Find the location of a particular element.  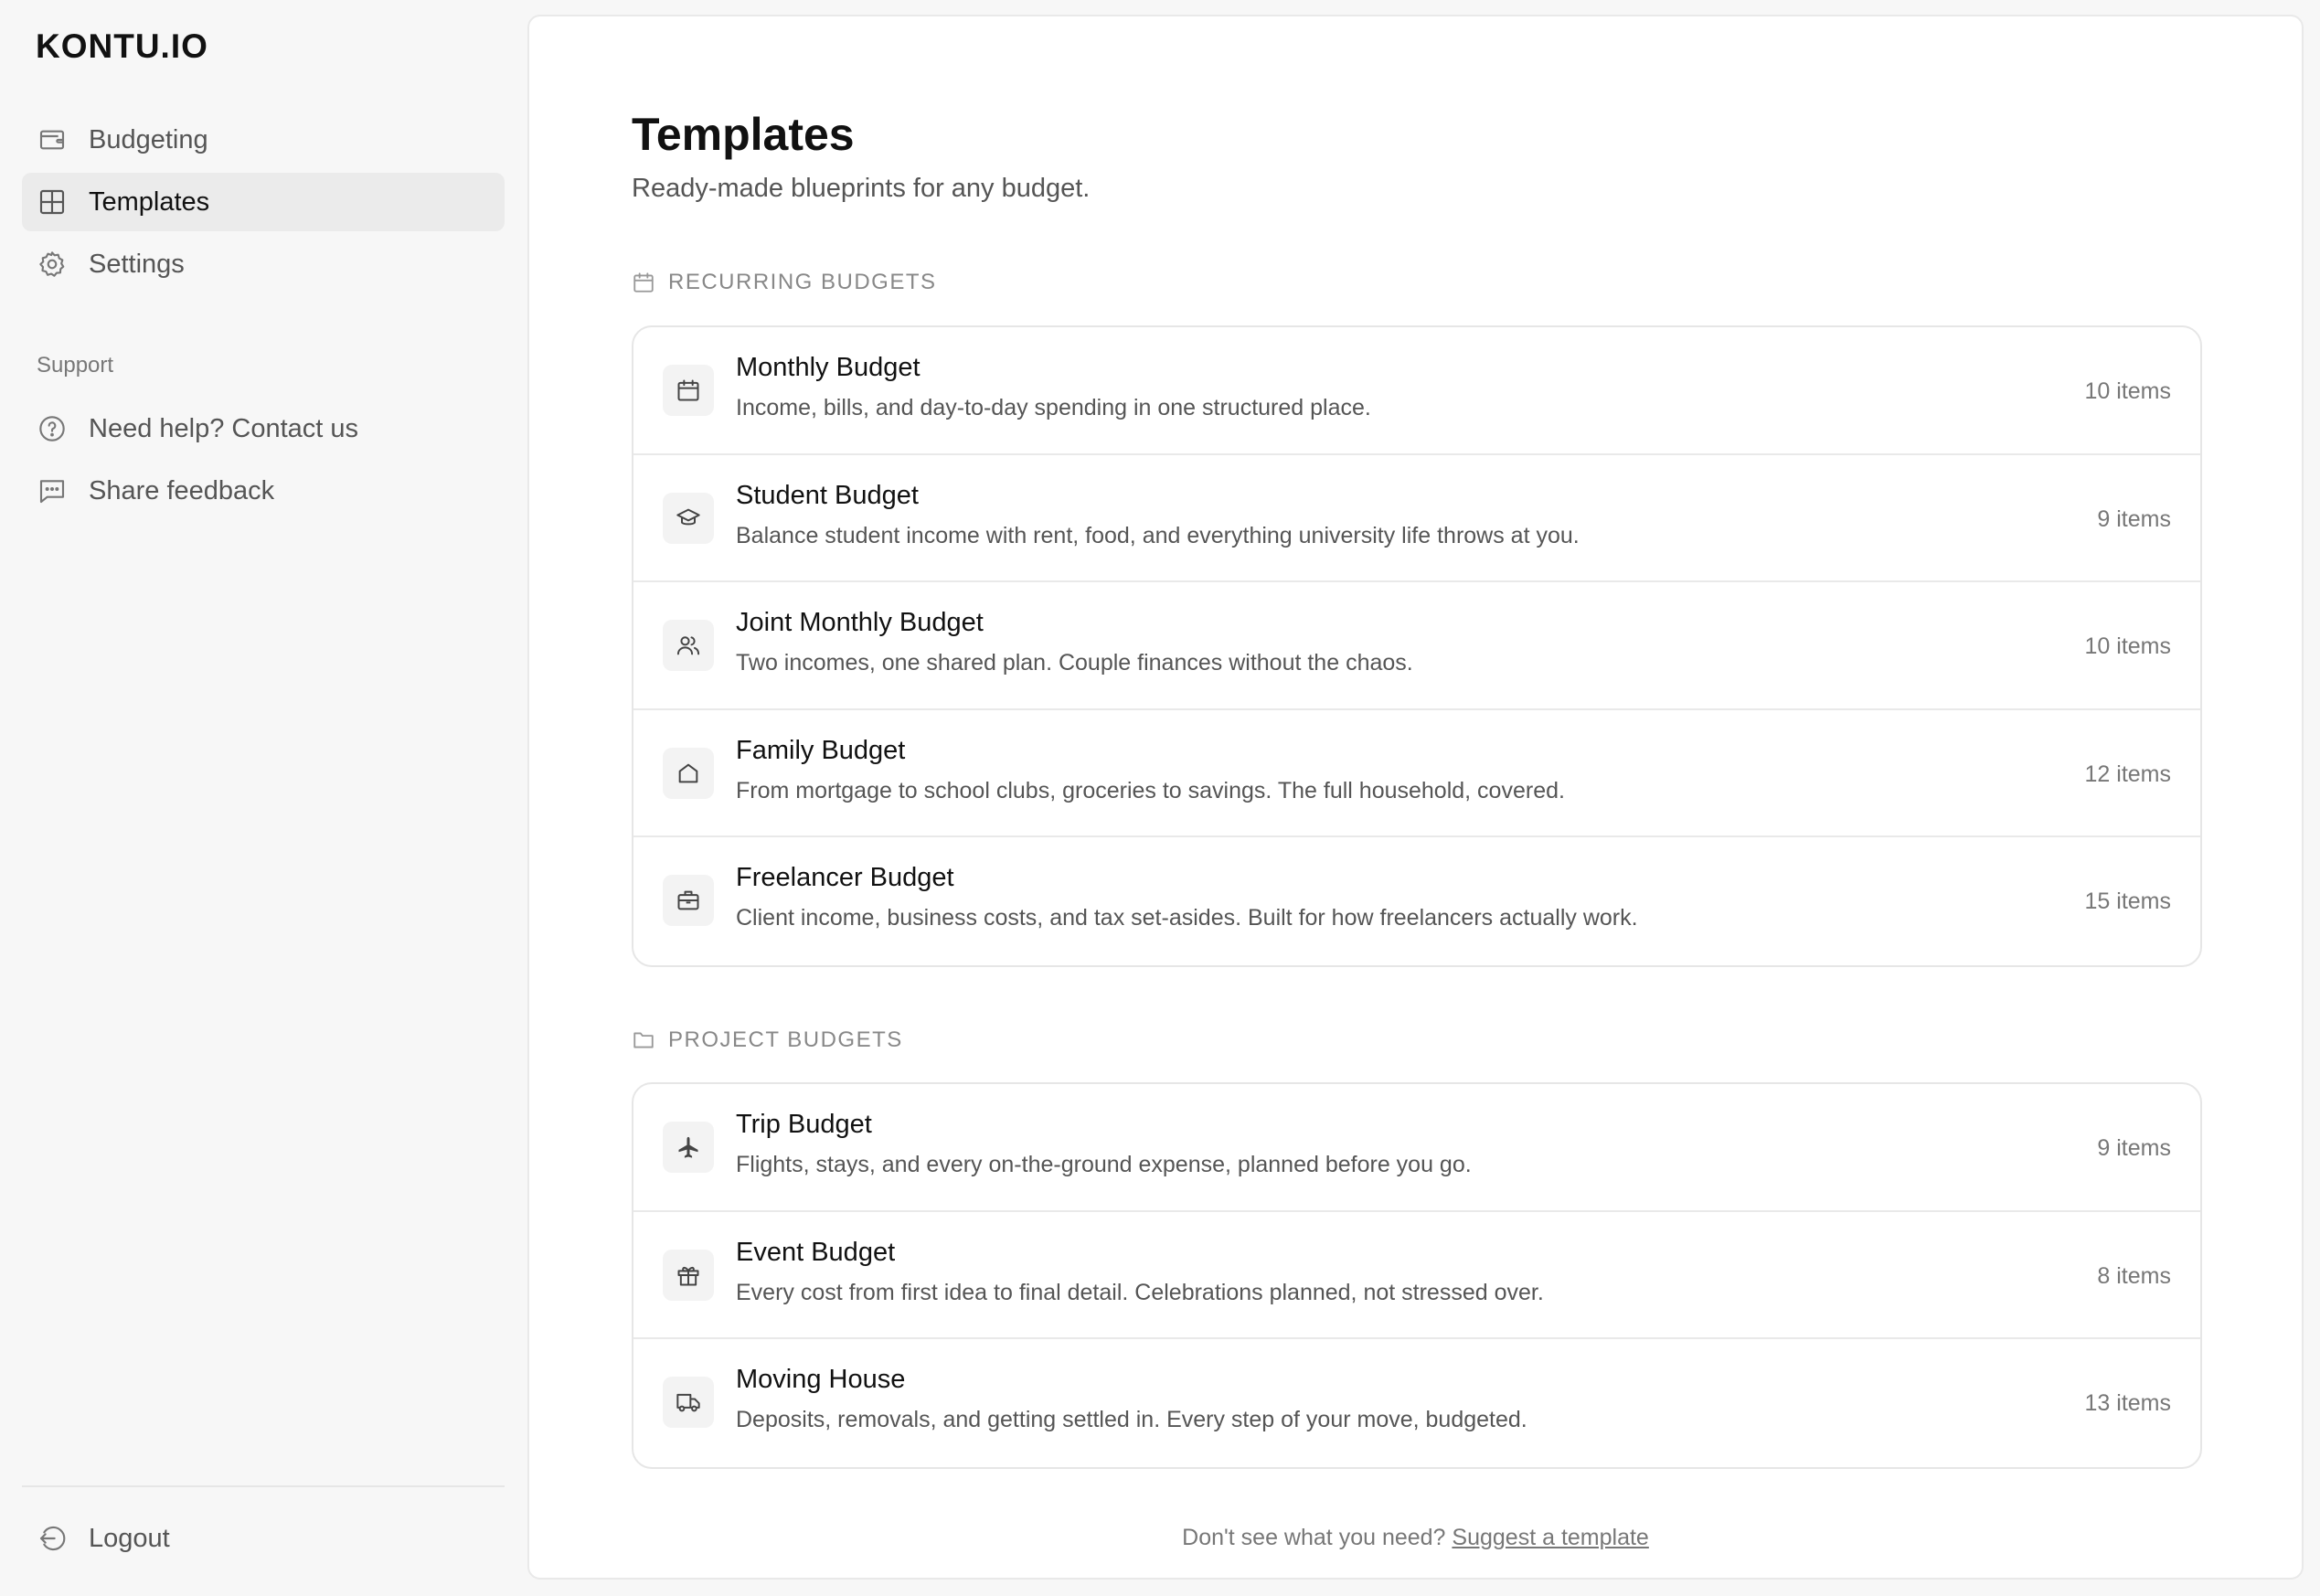

logout-button: Logout is located at coordinates (263, 1538).